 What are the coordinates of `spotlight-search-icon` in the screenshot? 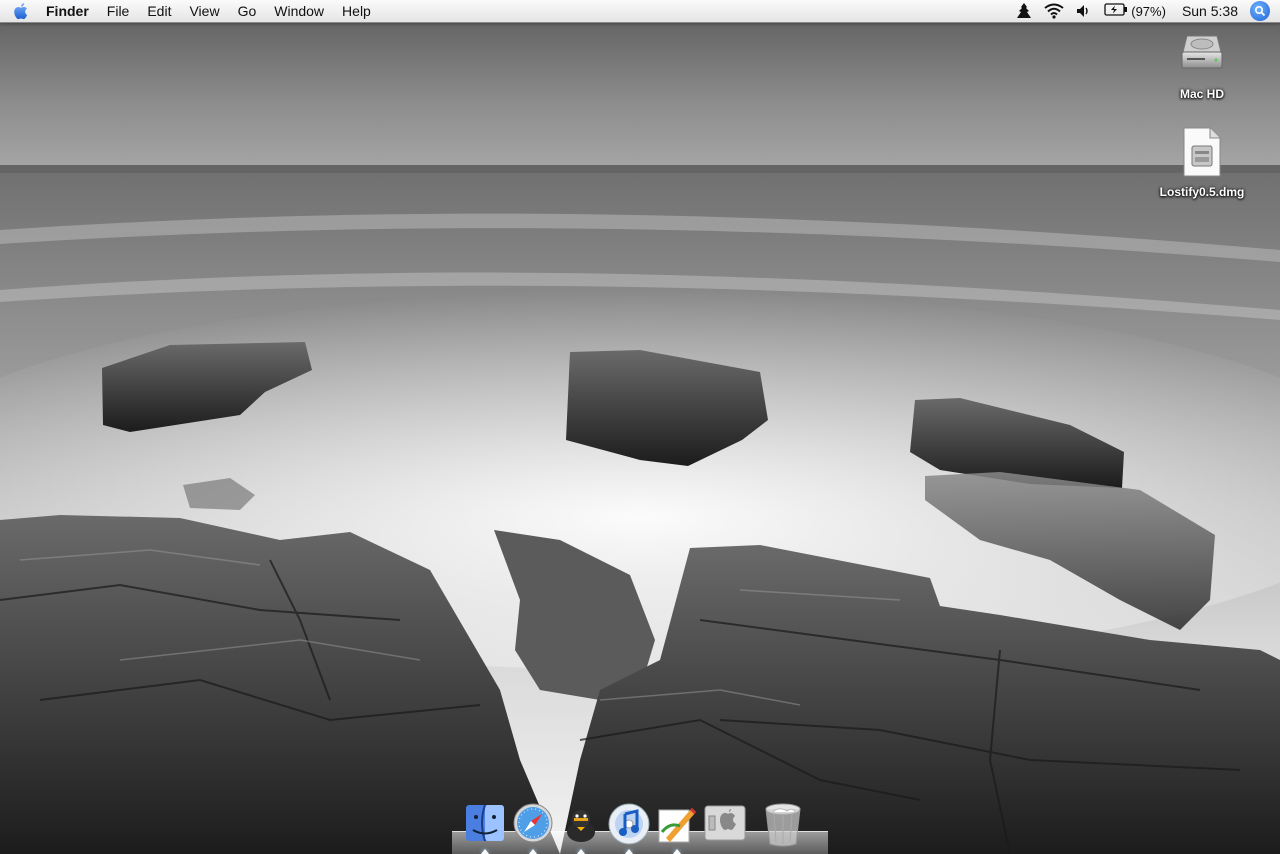 It's located at (1260, 11).